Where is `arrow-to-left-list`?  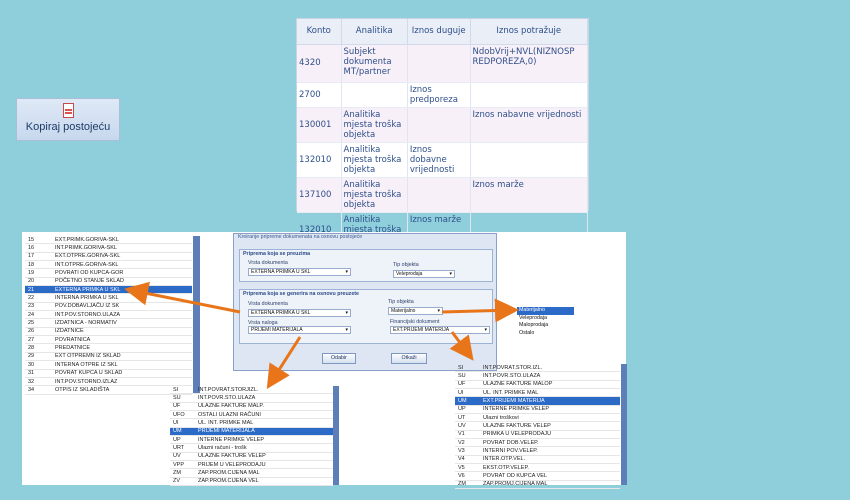
arrow-to-left-list is located at coordinates (182, 297).